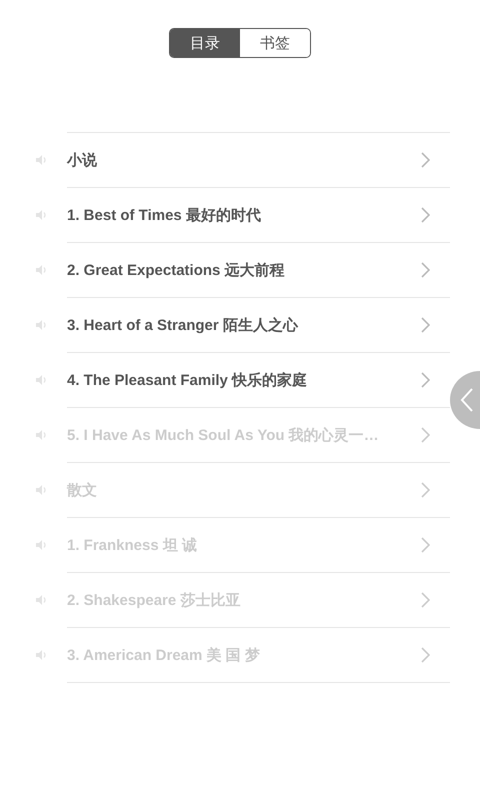 Image resolution: width=480 pixels, height=800 pixels. Describe the element at coordinates (183, 325) in the screenshot. I see `chapter-title: 3. Heart of a Stranger 陌生人之心` at that location.